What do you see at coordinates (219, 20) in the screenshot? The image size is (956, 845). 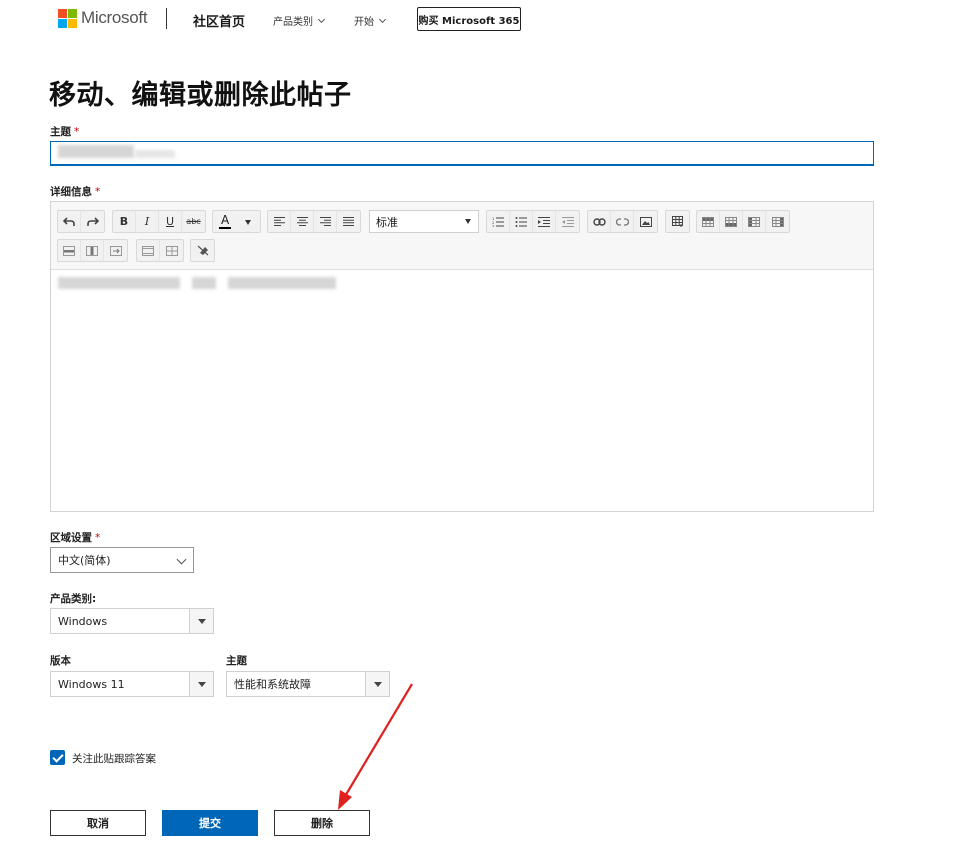 I see `community-home-link: 社区首页` at bounding box center [219, 20].